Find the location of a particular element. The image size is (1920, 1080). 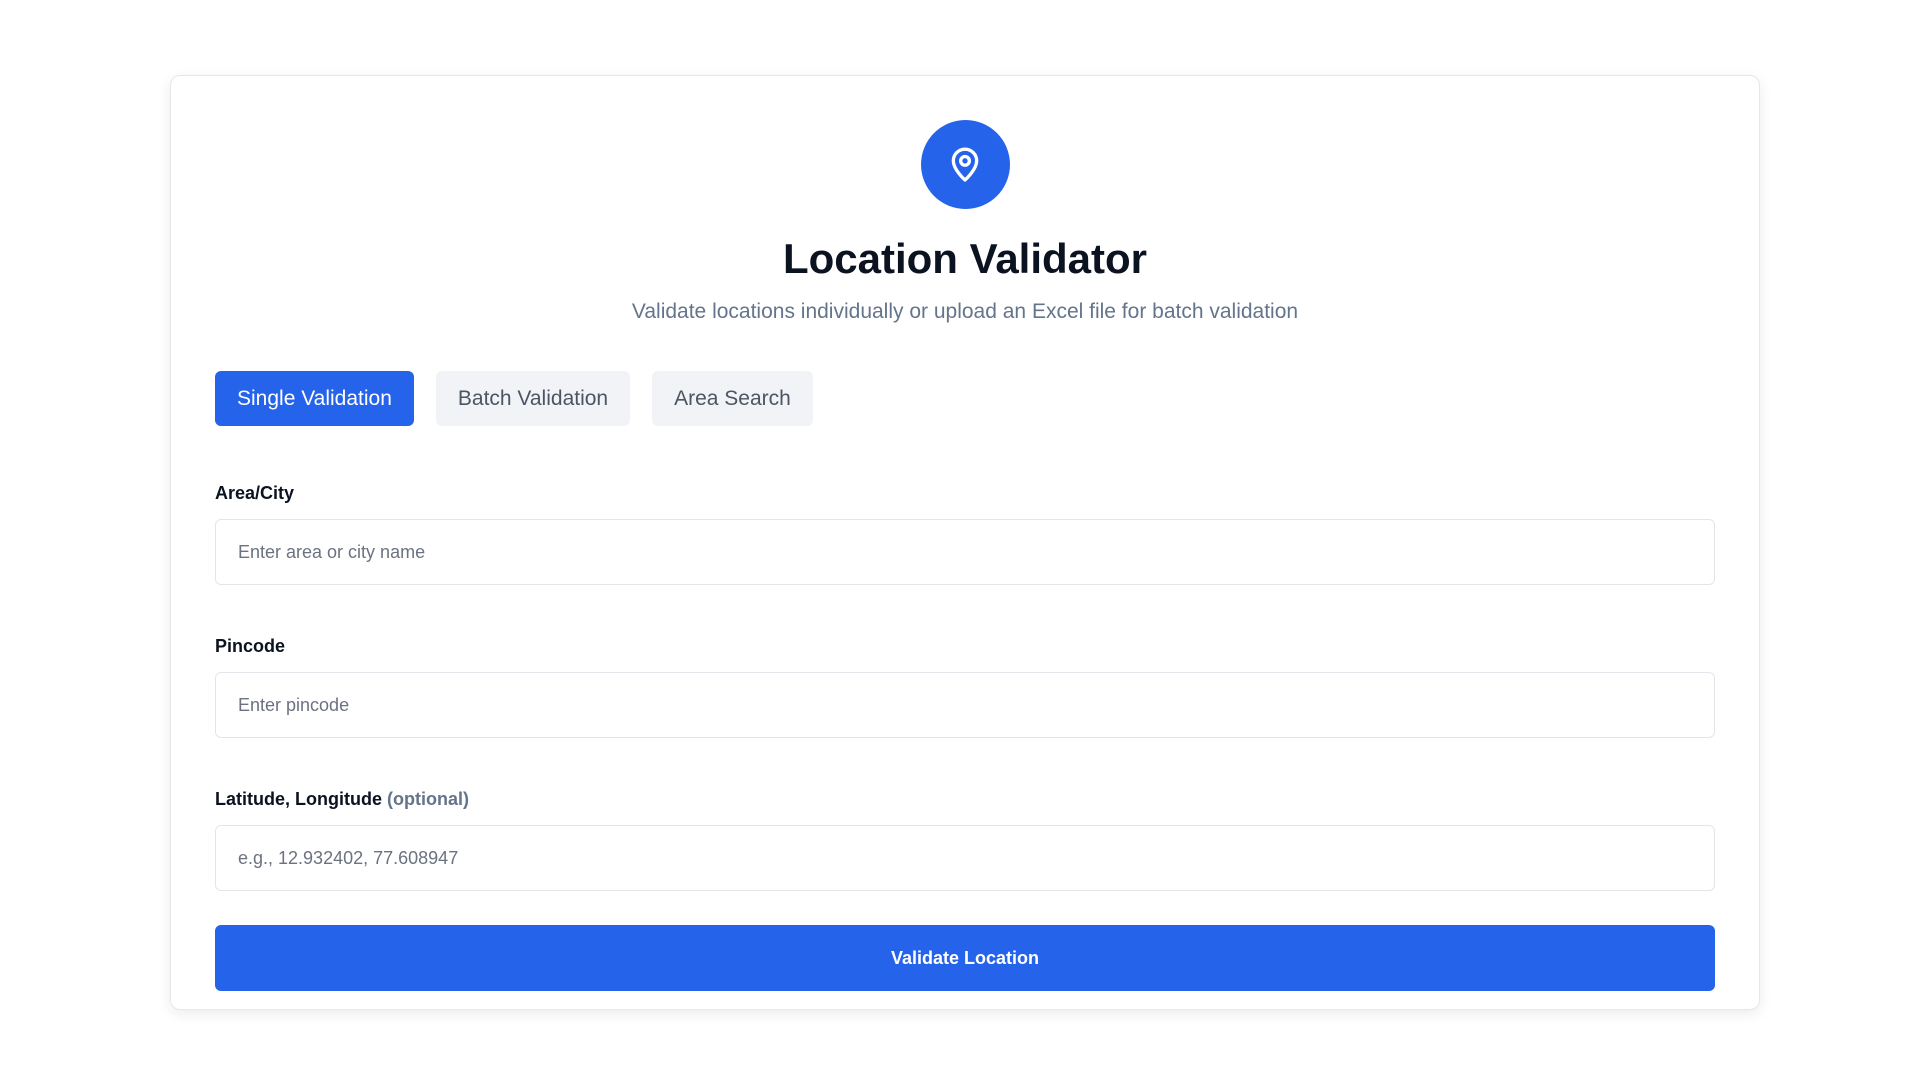

coordinates-input is located at coordinates (965, 858).